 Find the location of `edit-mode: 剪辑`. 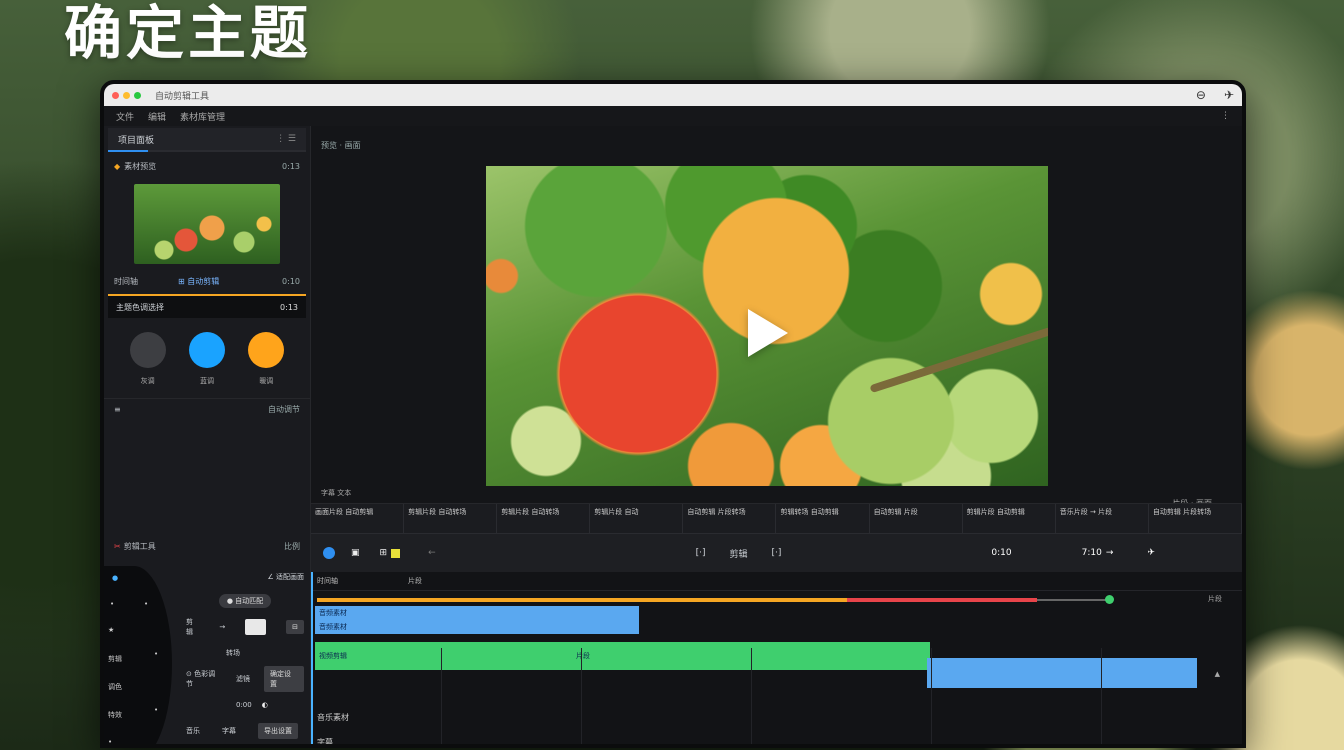

edit-mode: 剪辑 is located at coordinates (739, 553).